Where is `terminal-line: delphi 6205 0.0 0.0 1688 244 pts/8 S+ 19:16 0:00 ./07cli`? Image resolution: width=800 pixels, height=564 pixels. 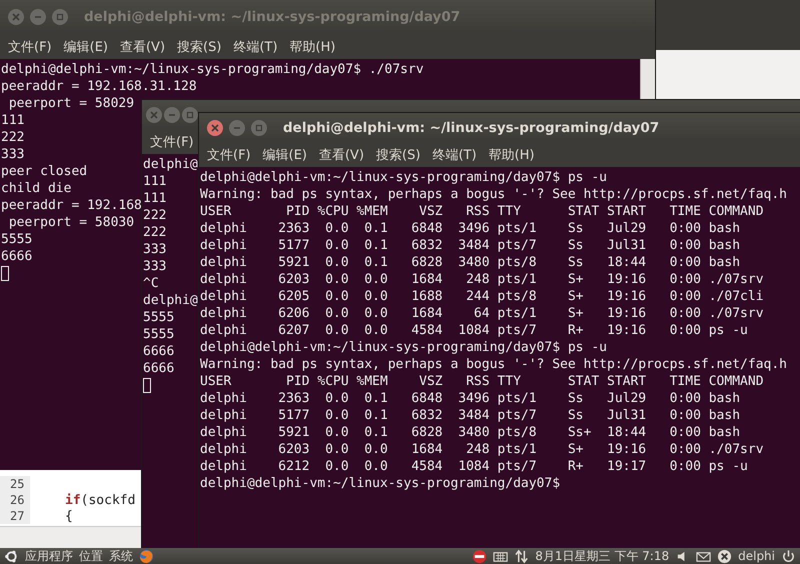 terminal-line: delphi 6205 0.0 0.0 1688 244 pts/8 S+ 19:16 0:00 ./07cli is located at coordinates (482, 296).